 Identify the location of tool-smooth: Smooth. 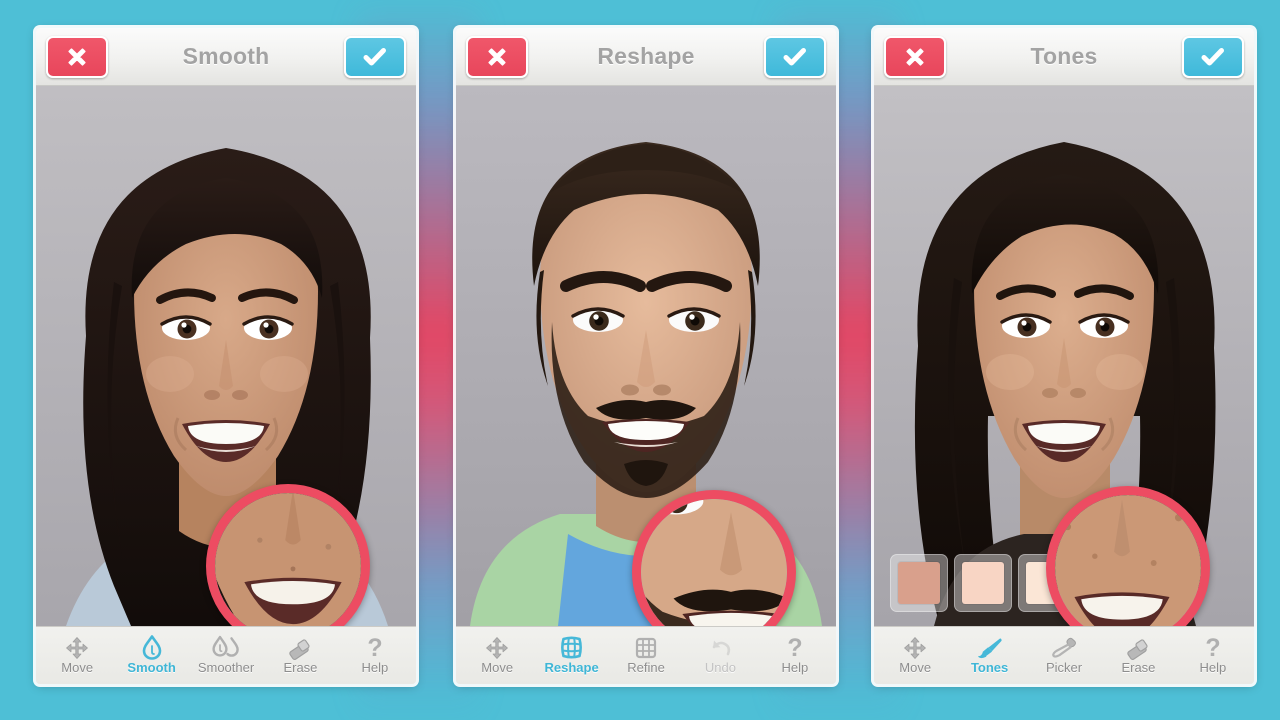
(151, 654).